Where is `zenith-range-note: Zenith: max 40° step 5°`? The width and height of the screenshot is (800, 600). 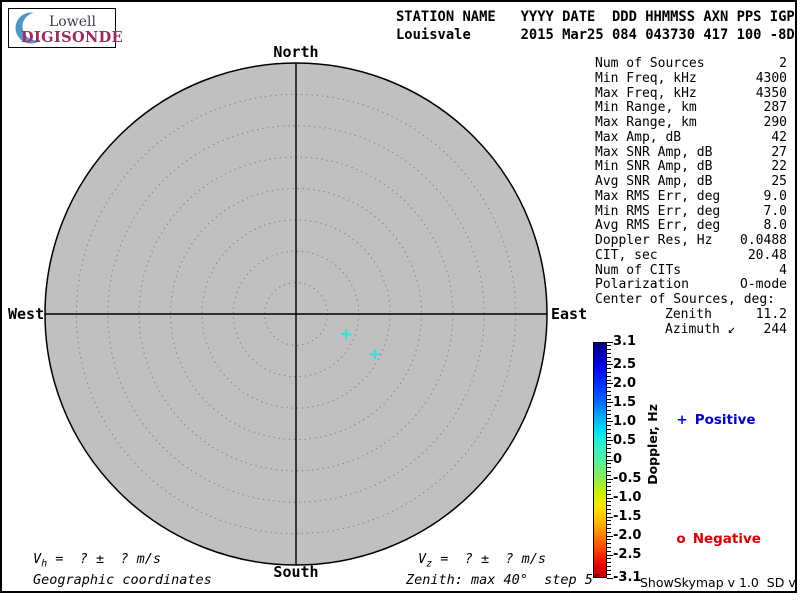
zenith-range-note: Zenith: max 40° step 5° is located at coordinates (504, 580).